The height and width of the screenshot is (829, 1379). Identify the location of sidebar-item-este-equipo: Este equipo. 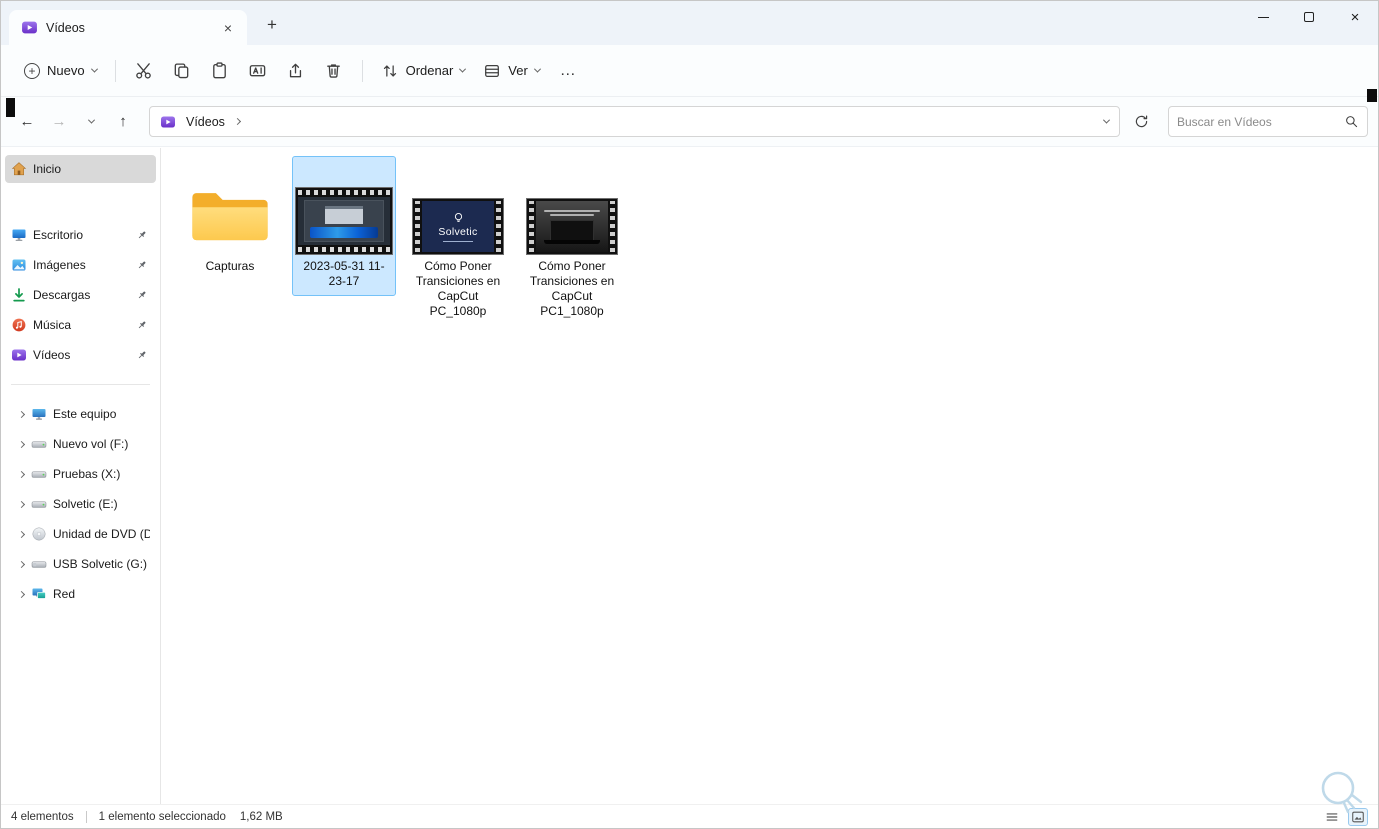
(80, 414).